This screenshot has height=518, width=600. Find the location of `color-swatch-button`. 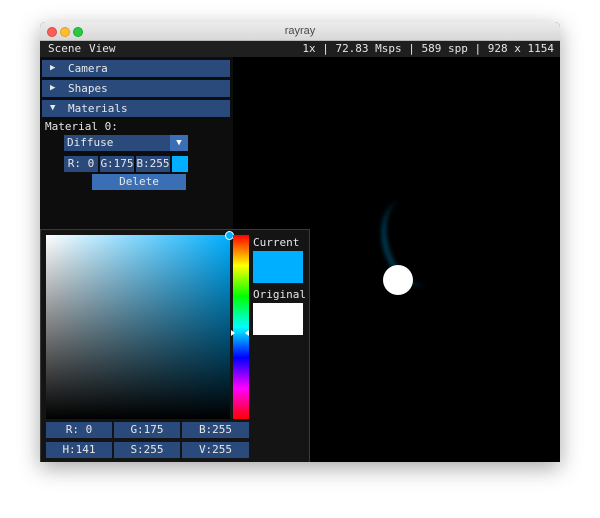

color-swatch-button is located at coordinates (180, 164).